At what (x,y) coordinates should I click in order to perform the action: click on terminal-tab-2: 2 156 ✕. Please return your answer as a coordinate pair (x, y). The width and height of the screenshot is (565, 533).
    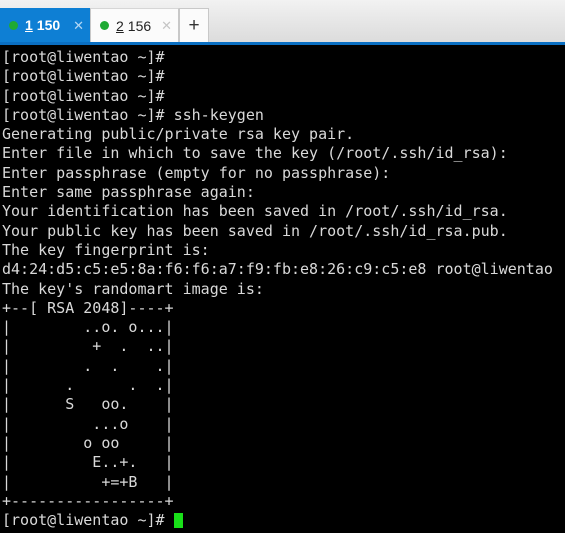
    Looking at the image, I should click on (134, 25).